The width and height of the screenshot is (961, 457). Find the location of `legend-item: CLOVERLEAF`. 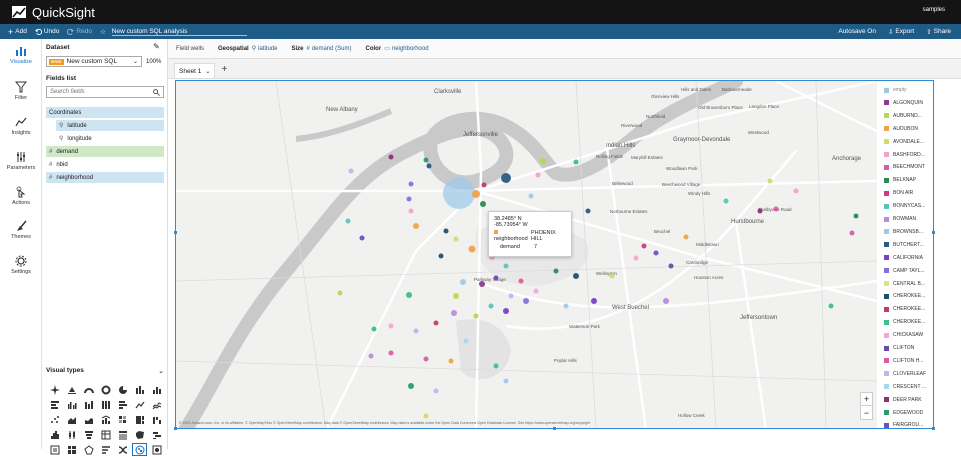

legend-item: CLOVERLEAF is located at coordinates (905, 374).